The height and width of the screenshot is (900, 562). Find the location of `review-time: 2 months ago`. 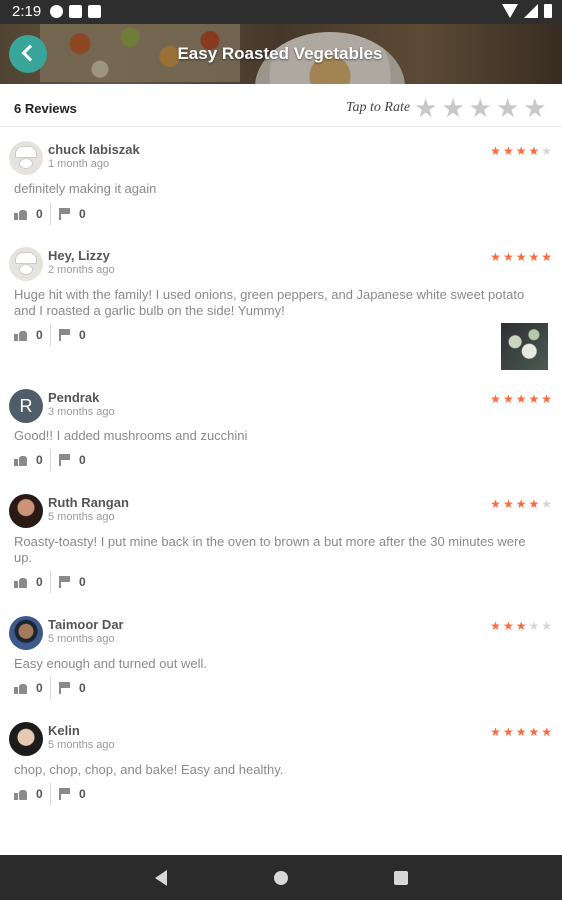

review-time: 2 months ago is located at coordinates (81, 270).